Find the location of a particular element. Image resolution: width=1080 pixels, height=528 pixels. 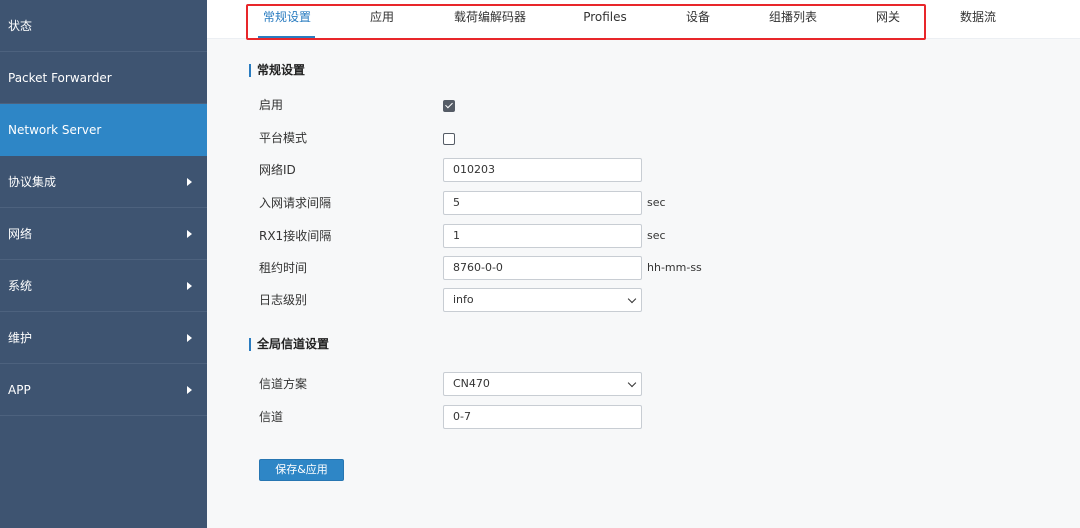

sidebar-item-status: 状态 is located at coordinates (103, 26).